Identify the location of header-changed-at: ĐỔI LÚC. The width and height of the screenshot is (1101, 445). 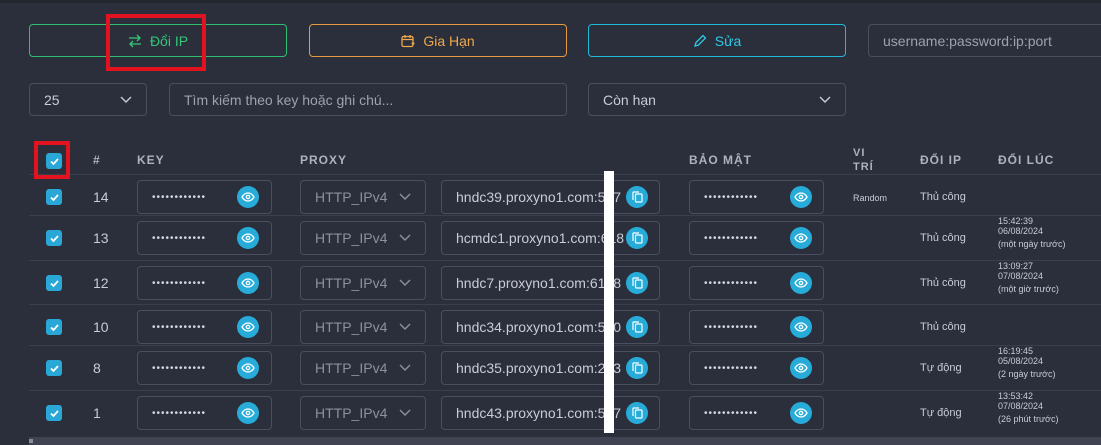
(1026, 160).